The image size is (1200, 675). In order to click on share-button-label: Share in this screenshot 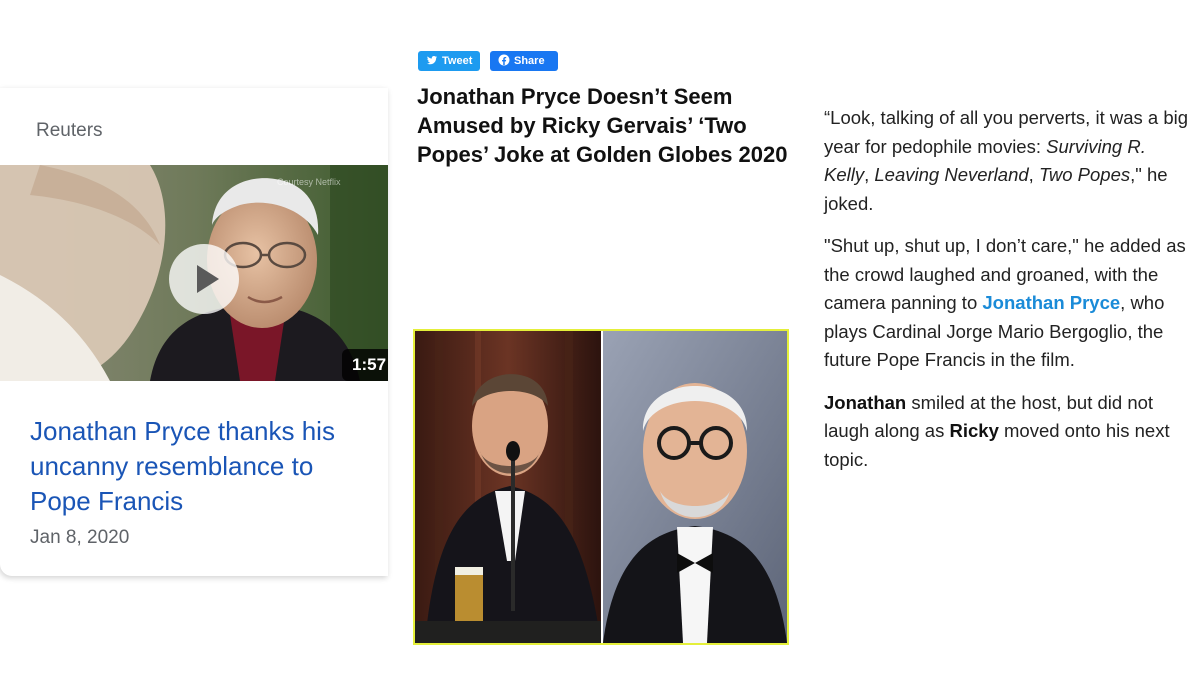, I will do `click(529, 61)`.